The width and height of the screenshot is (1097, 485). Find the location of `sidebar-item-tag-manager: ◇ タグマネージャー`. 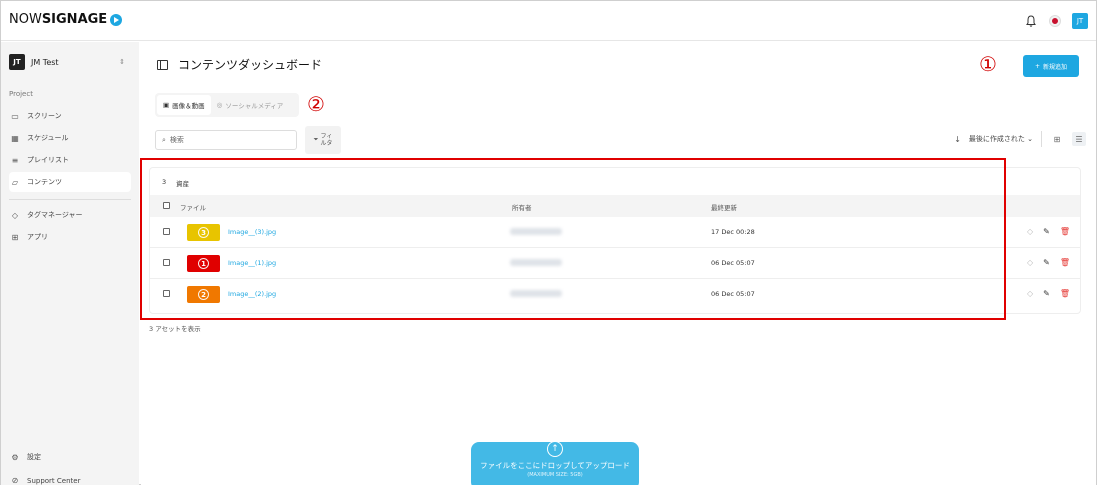

sidebar-item-tag-manager: ◇ タグマネージャー is located at coordinates (70, 215).